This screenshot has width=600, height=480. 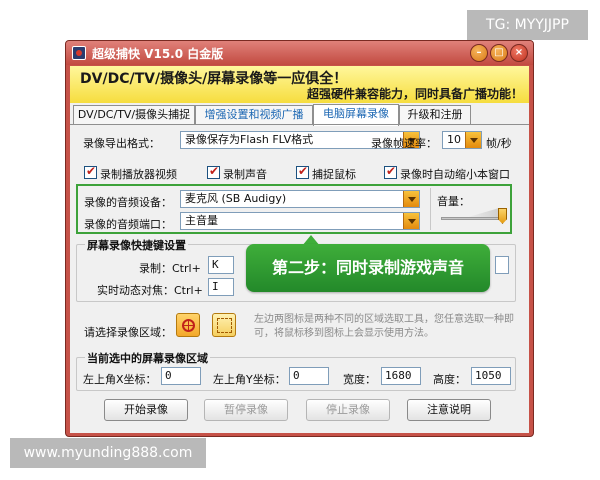 I want to click on dashed-rect-icon, so click(x=224, y=325).